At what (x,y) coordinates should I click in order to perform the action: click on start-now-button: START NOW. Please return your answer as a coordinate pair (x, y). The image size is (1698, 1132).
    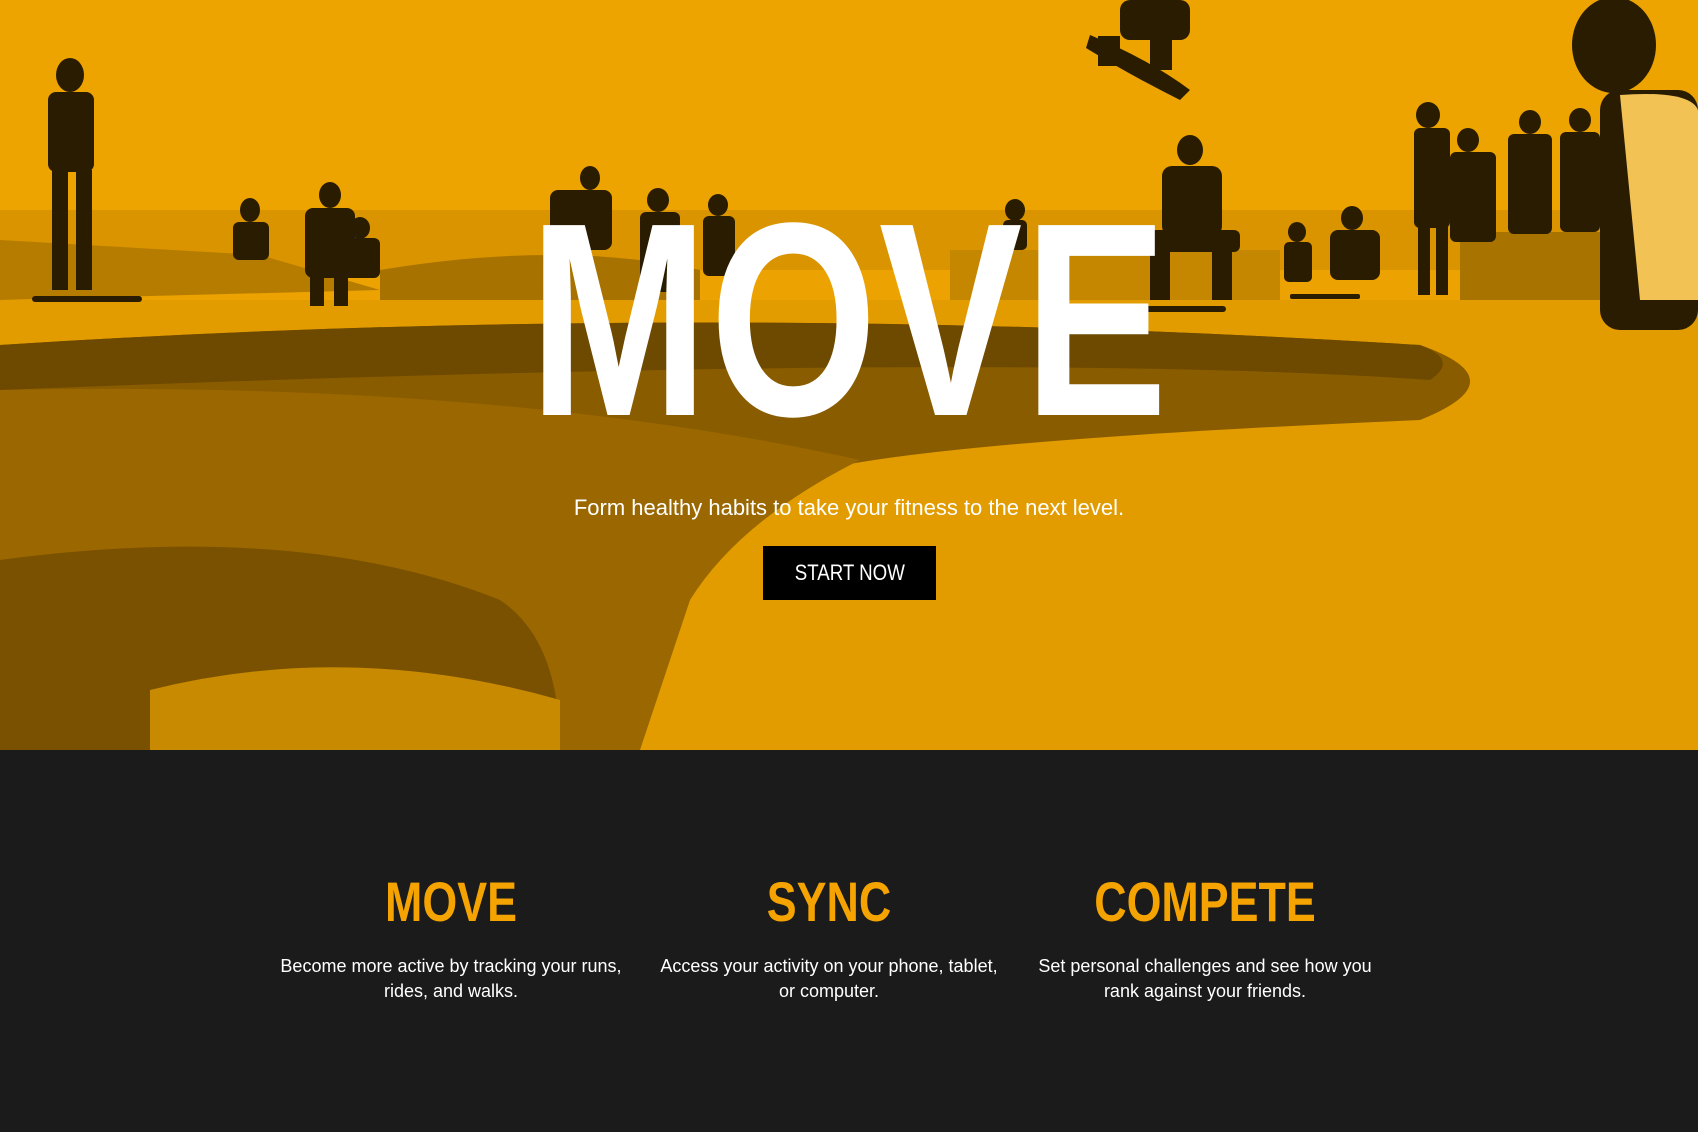
    Looking at the image, I should click on (849, 573).